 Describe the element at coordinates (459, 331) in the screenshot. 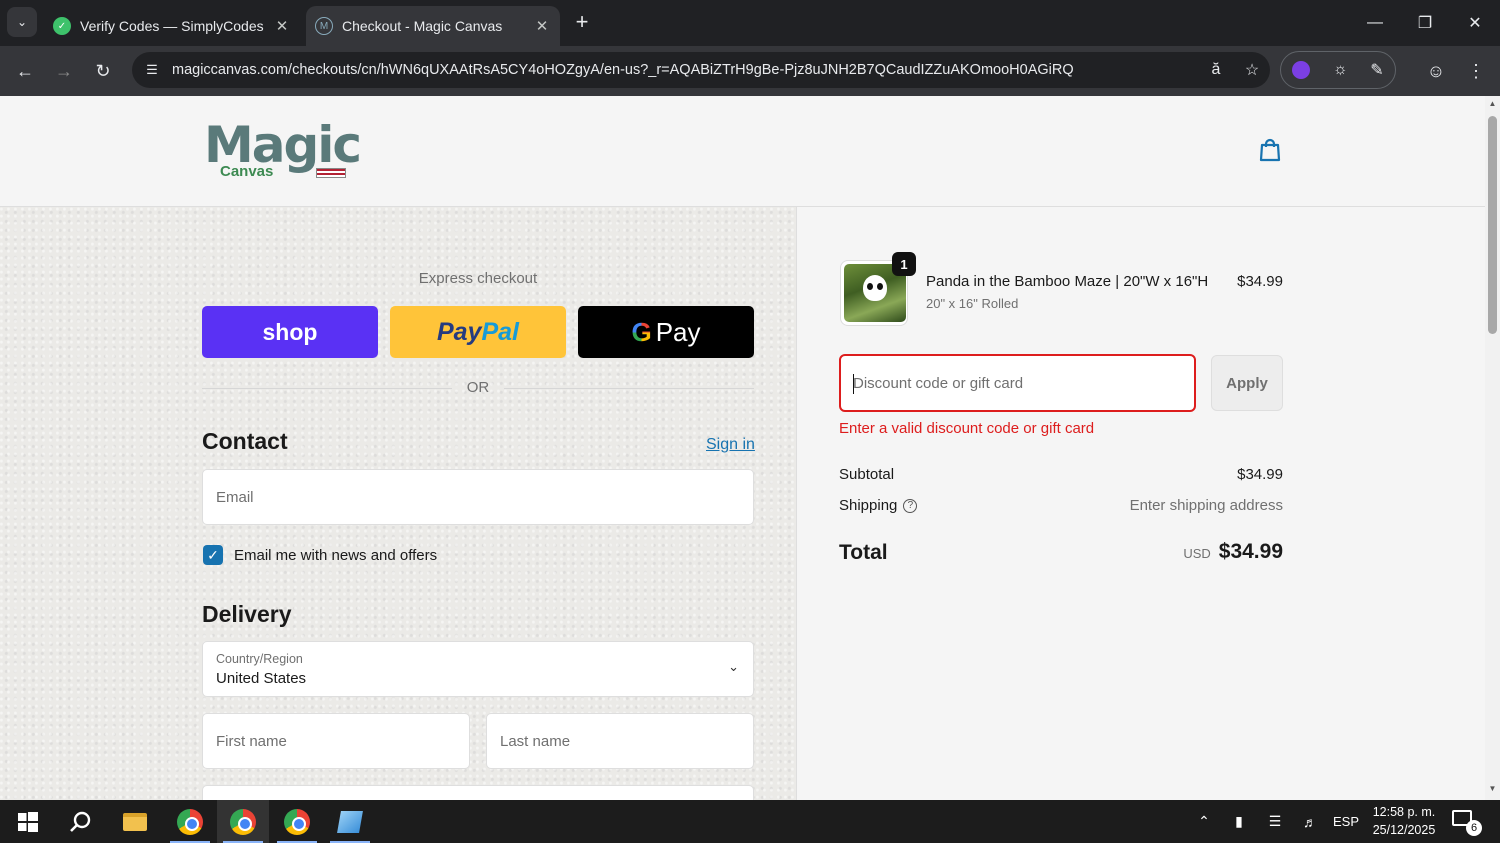

I see `paypal-label-1: Pay` at that location.